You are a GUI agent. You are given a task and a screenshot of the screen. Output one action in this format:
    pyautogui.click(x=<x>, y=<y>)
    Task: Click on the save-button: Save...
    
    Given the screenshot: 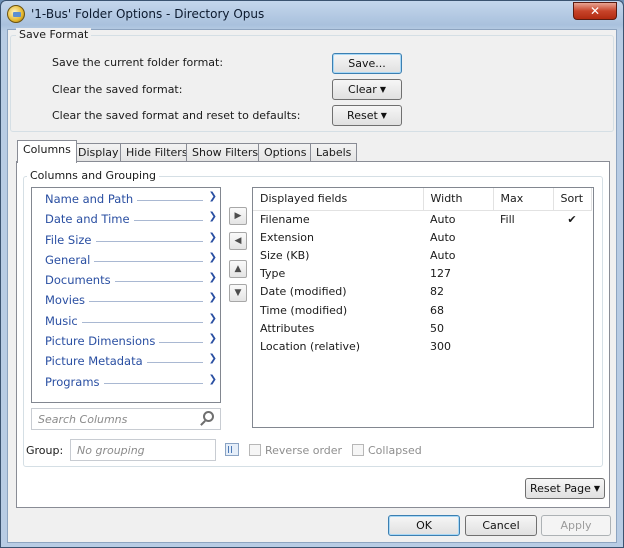 What is the action you would take?
    pyautogui.click(x=367, y=63)
    